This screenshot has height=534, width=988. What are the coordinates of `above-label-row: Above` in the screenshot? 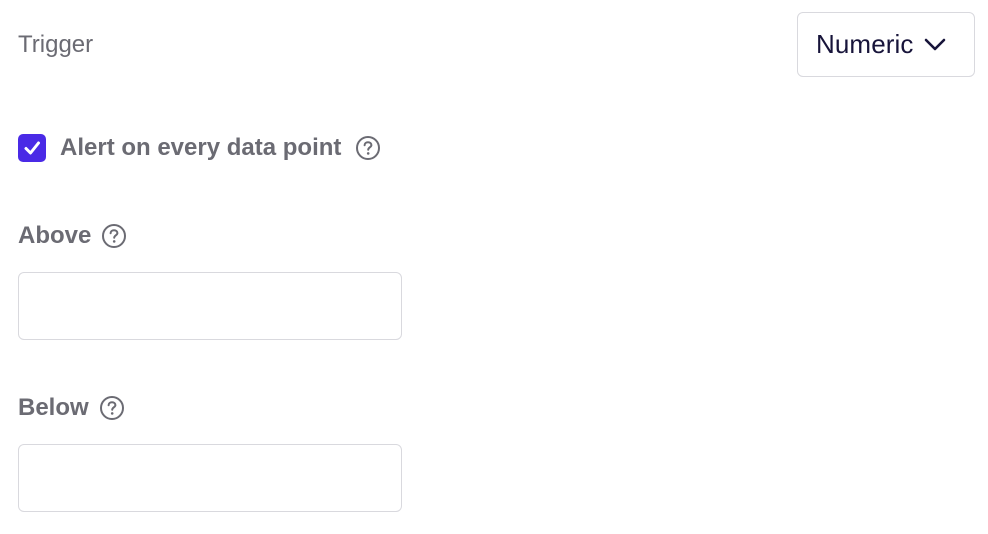 It's located at (72, 236).